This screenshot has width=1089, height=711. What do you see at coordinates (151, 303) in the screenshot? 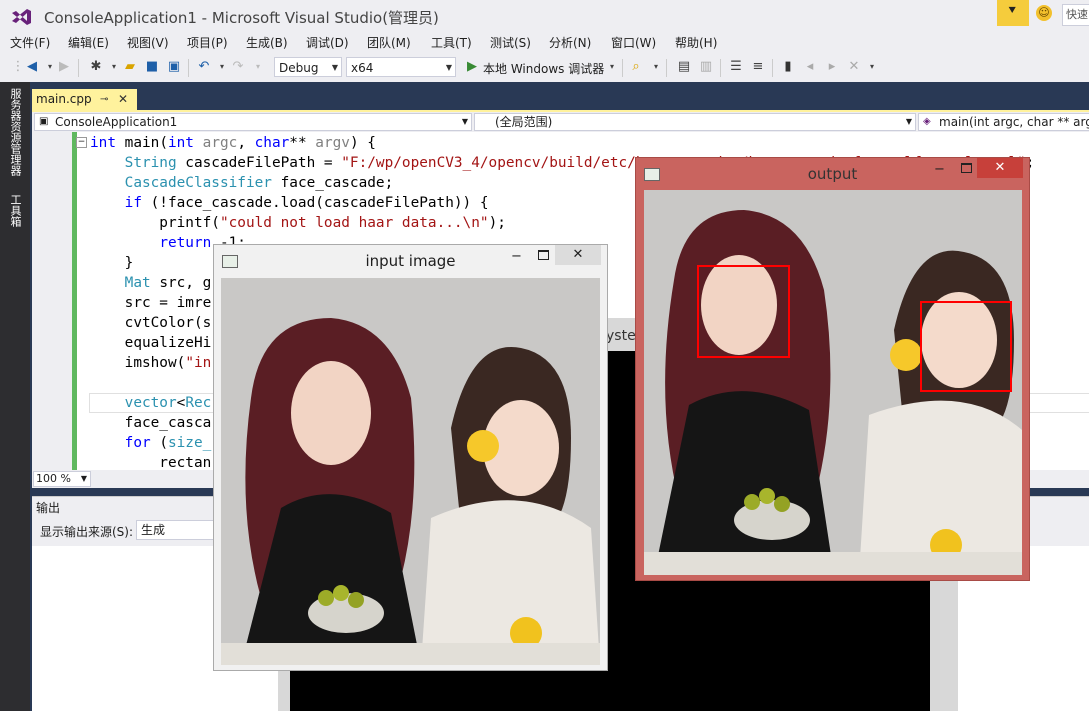
I see `code-line-9: src = imre` at bounding box center [151, 303].